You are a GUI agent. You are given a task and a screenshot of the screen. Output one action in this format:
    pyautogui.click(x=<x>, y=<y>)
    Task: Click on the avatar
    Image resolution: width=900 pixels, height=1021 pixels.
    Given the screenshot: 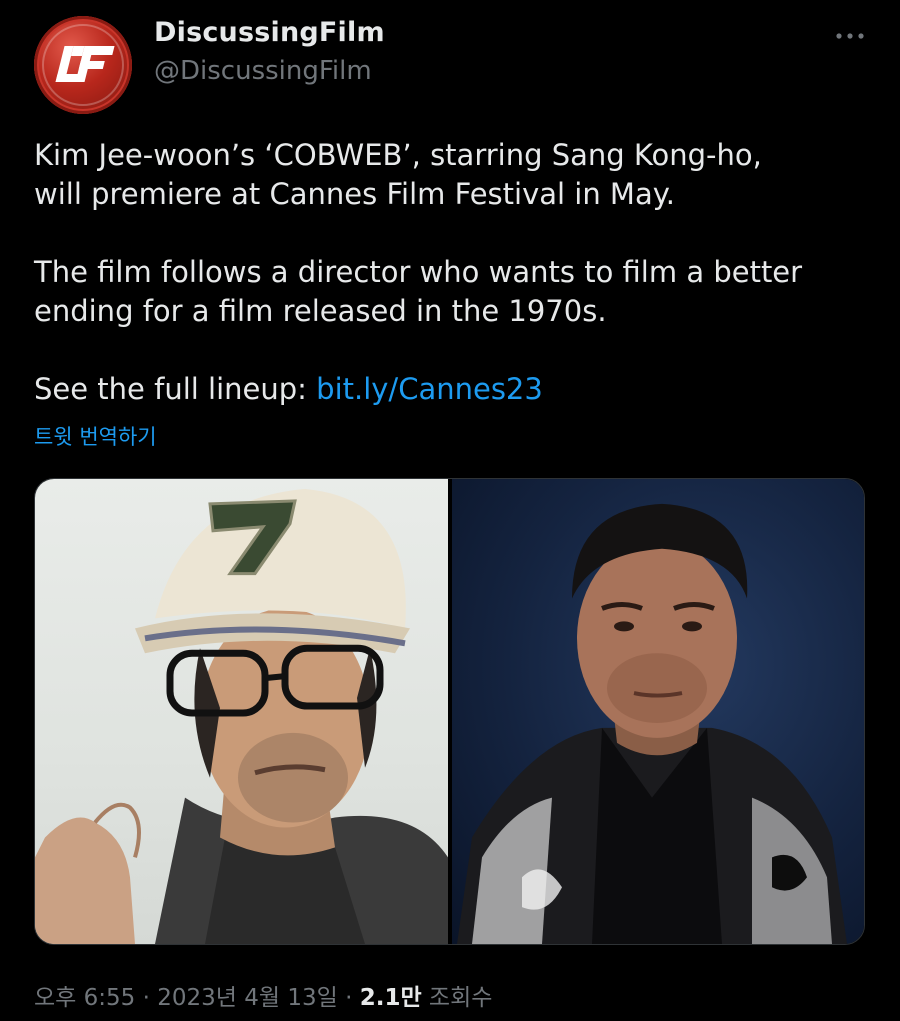 What is the action you would take?
    pyautogui.click(x=83, y=65)
    